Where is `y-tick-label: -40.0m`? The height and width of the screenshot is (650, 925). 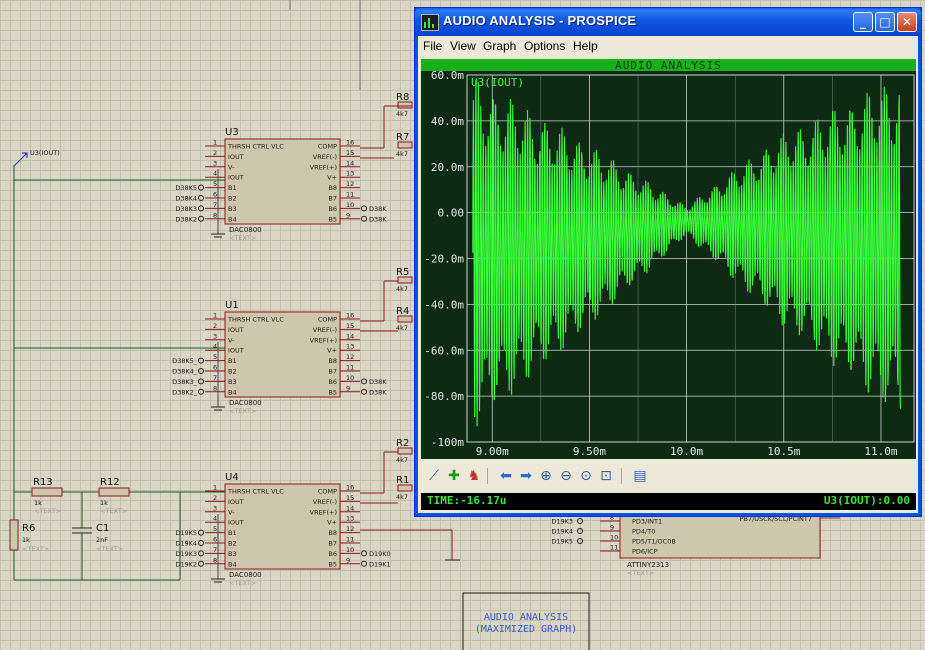
y-tick-label: -40.0m is located at coordinates (444, 304).